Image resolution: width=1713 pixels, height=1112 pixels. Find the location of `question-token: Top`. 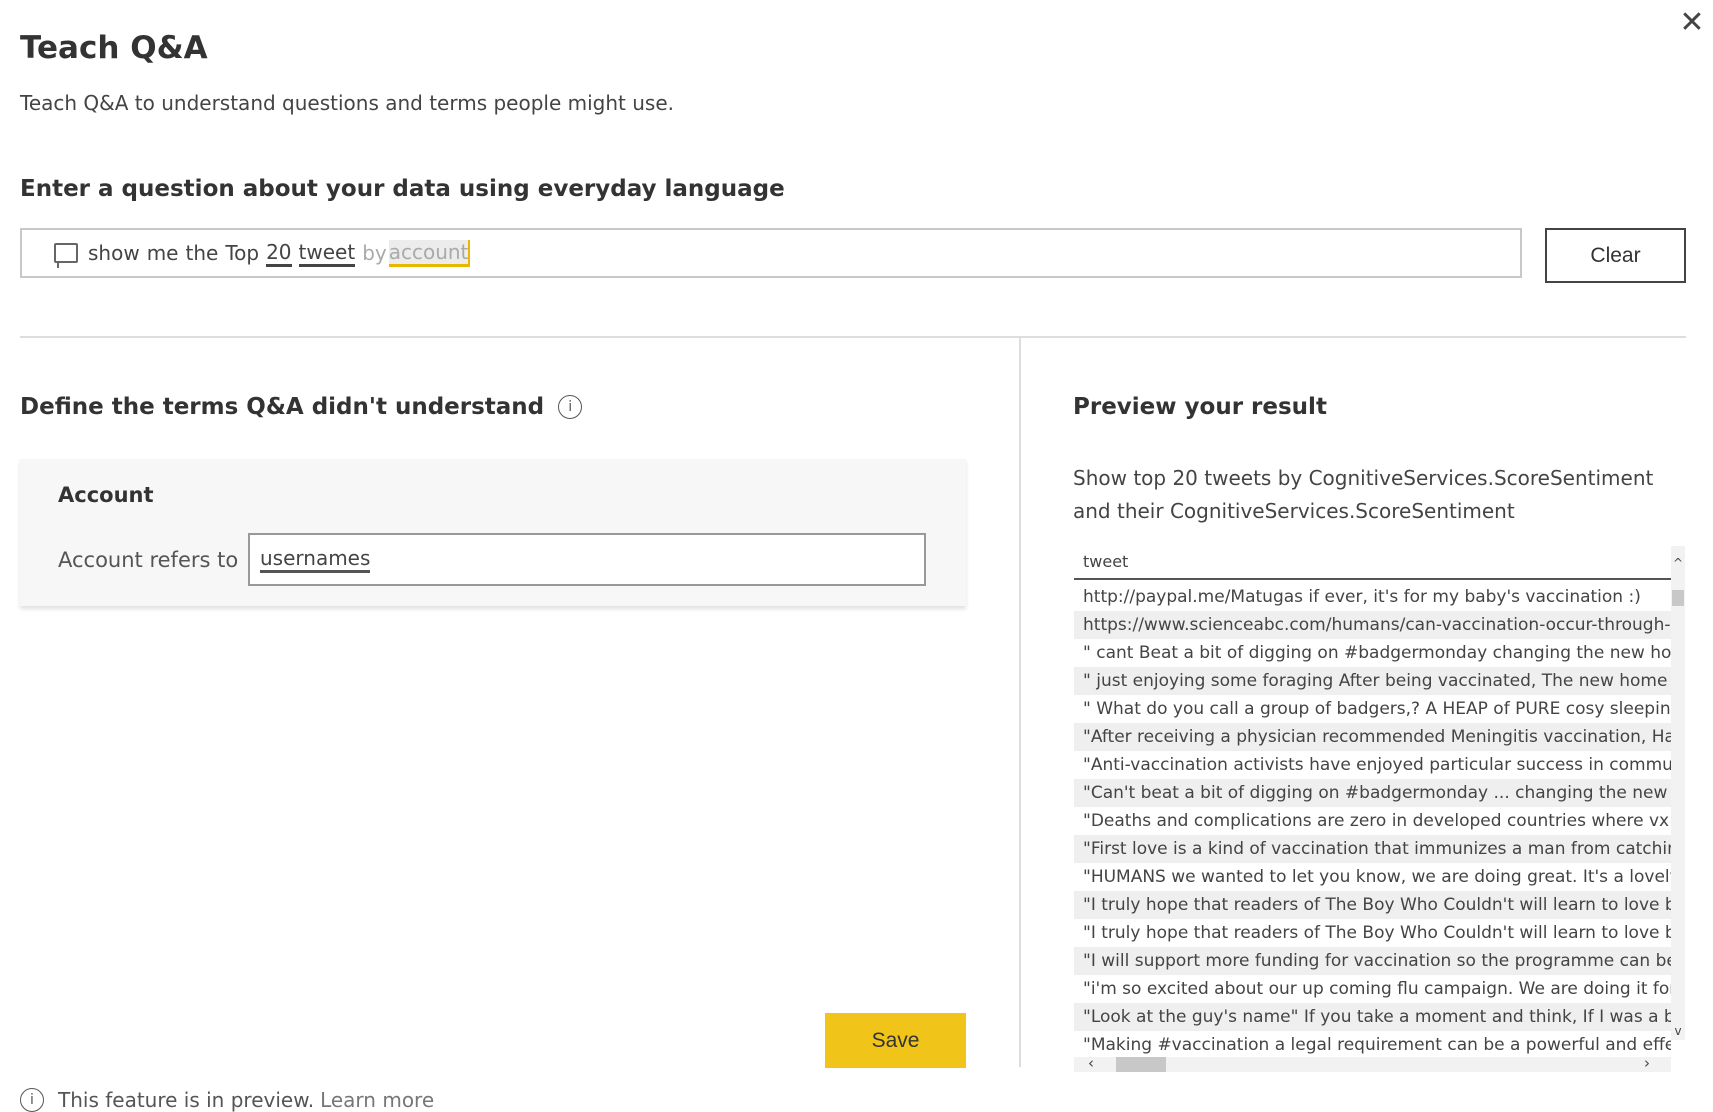

question-token: Top is located at coordinates (242, 253).